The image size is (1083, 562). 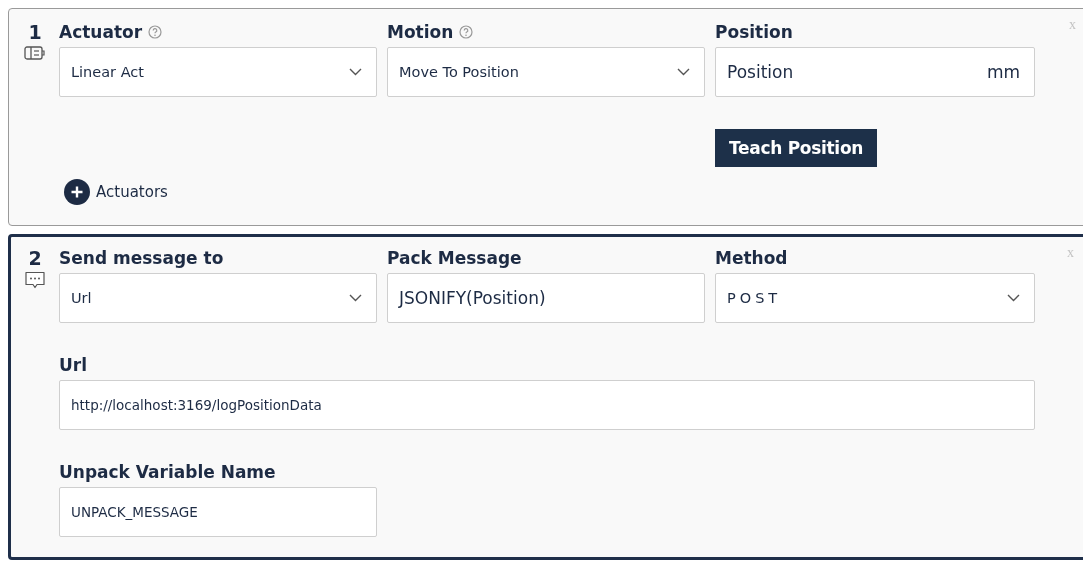 What do you see at coordinates (547, 405) in the screenshot?
I see `input-field: http://localhost:3169/logPositionData` at bounding box center [547, 405].